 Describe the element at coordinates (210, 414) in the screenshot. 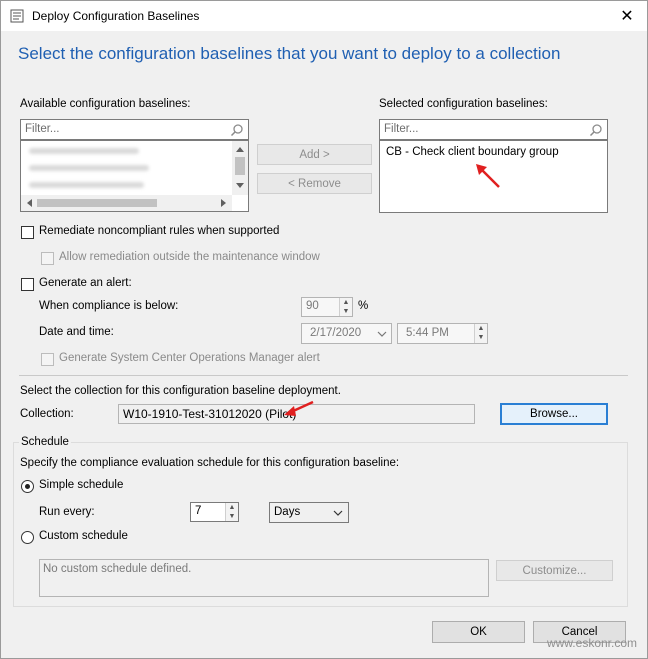

I see `collection-value: W10-1910-Test-31012020 (Pilot)` at that location.